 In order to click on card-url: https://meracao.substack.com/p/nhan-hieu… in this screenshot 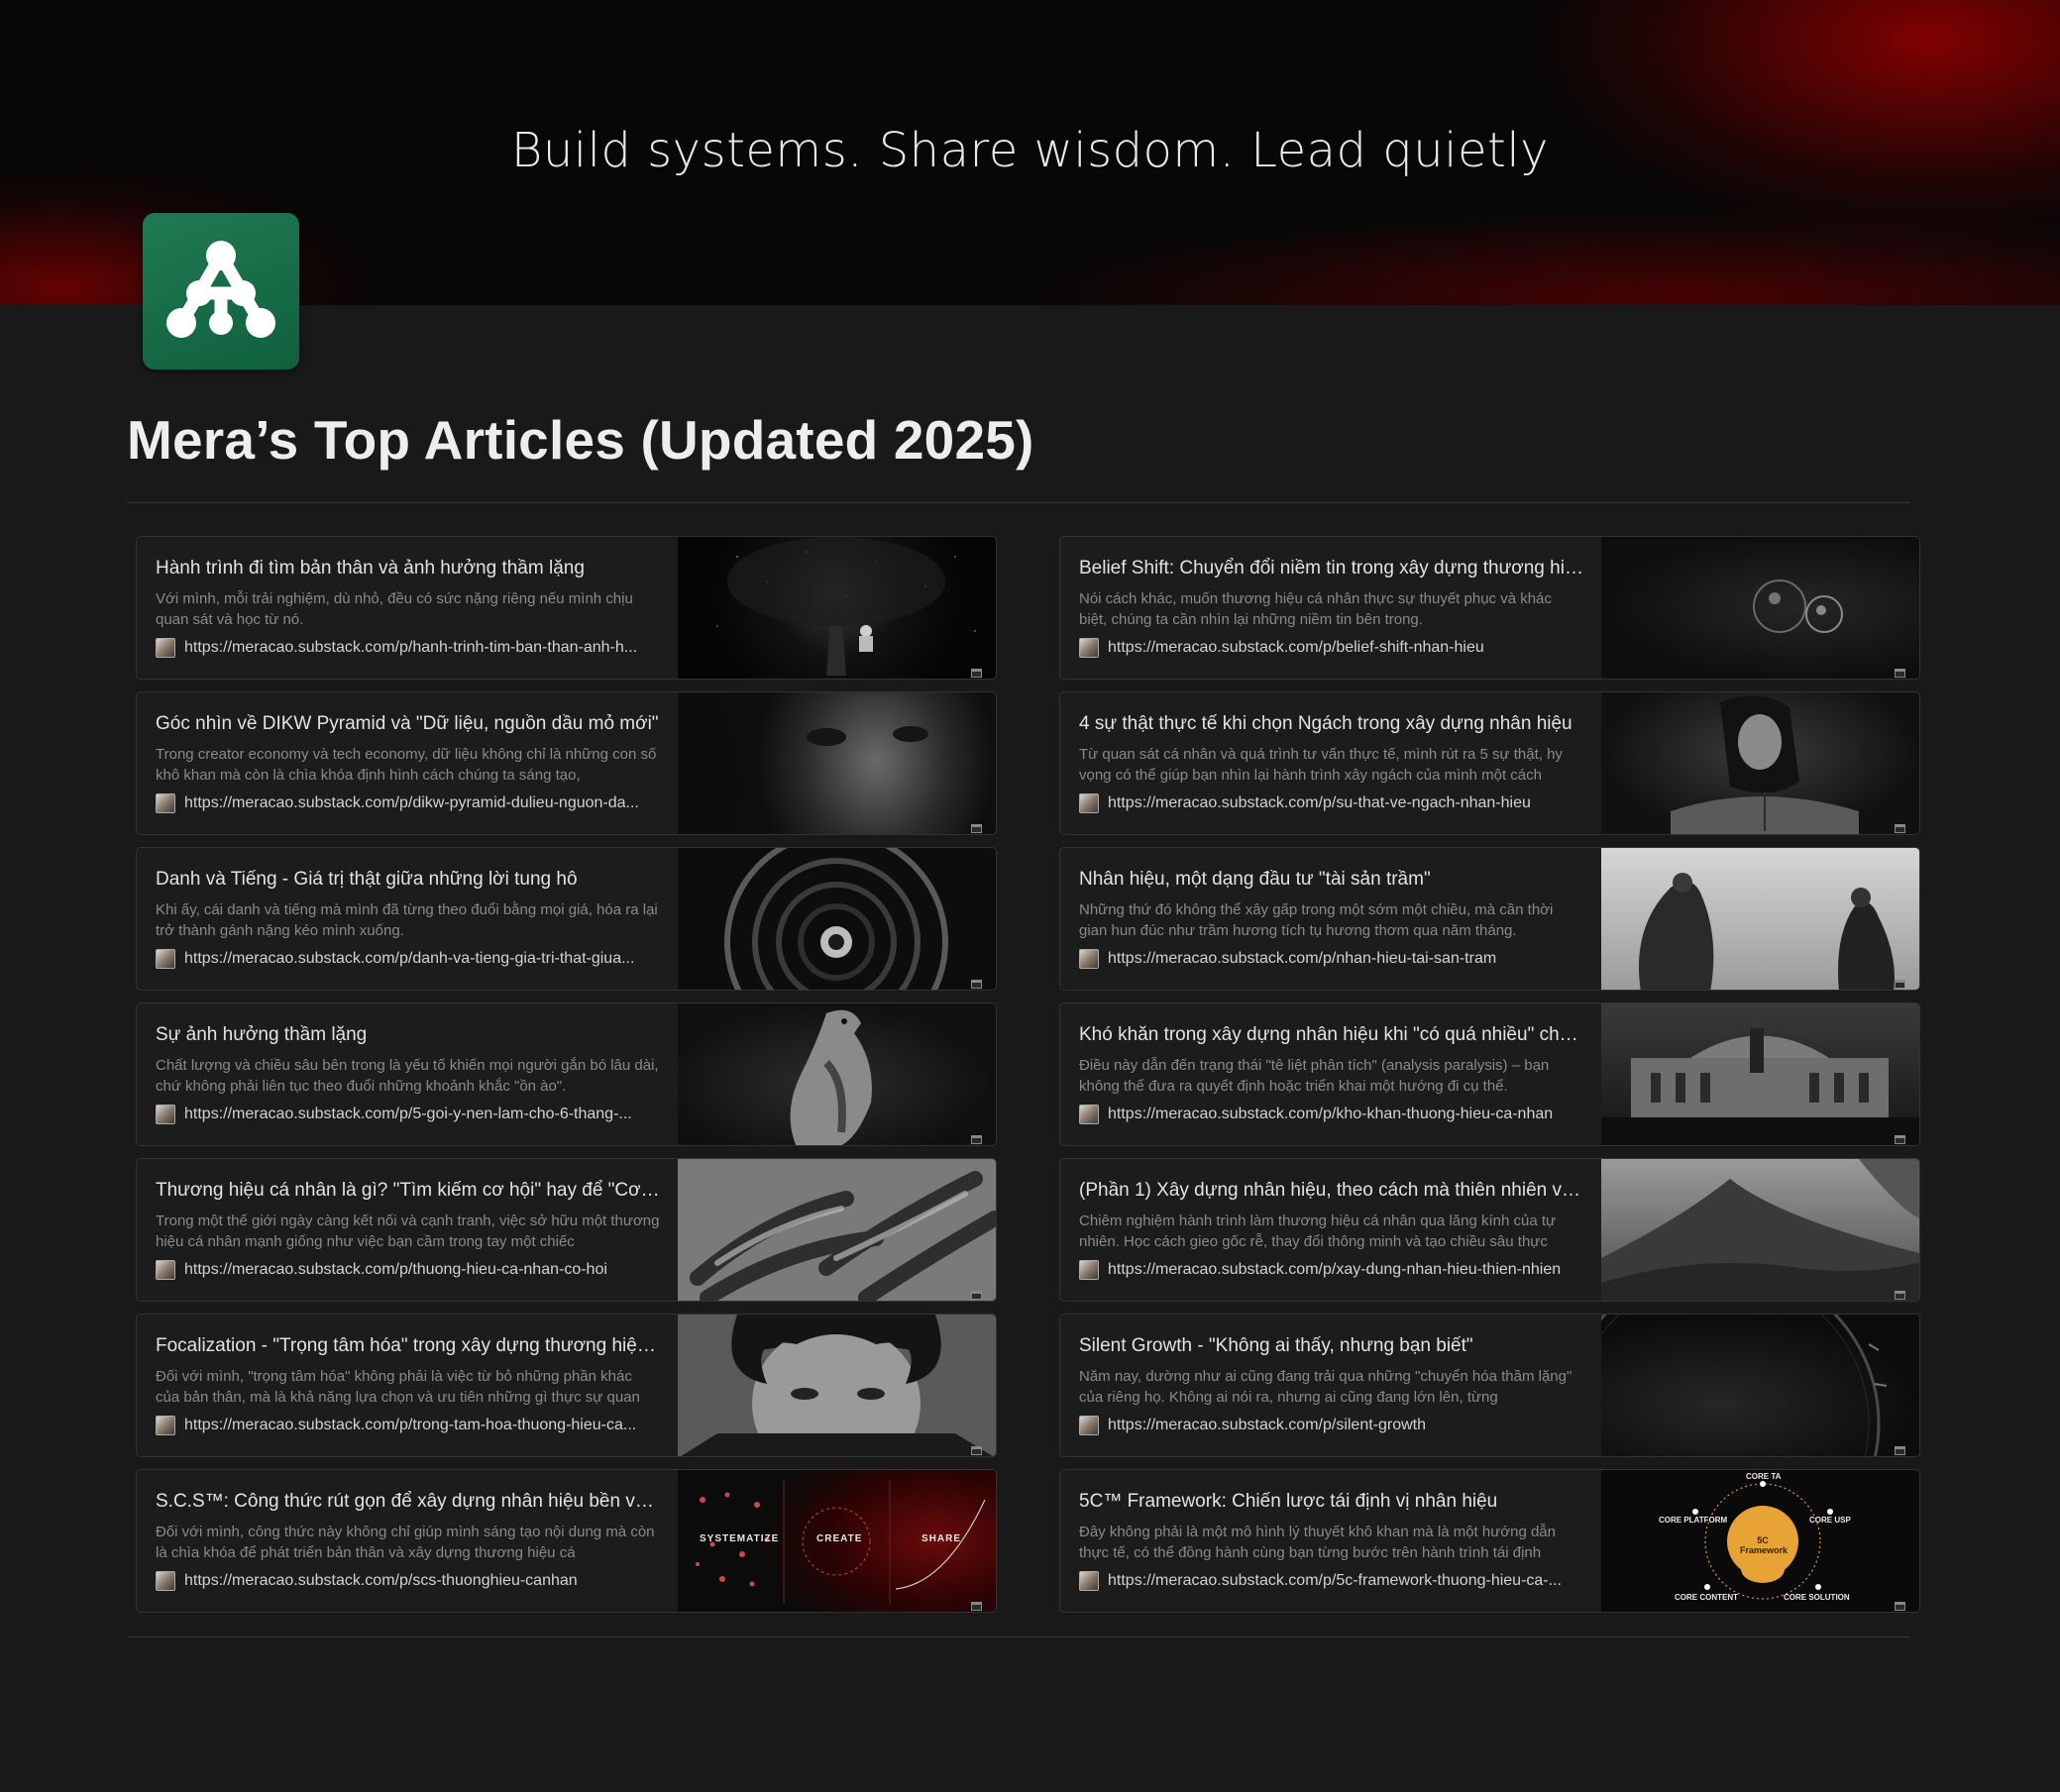, I will do `click(1302, 959)`.